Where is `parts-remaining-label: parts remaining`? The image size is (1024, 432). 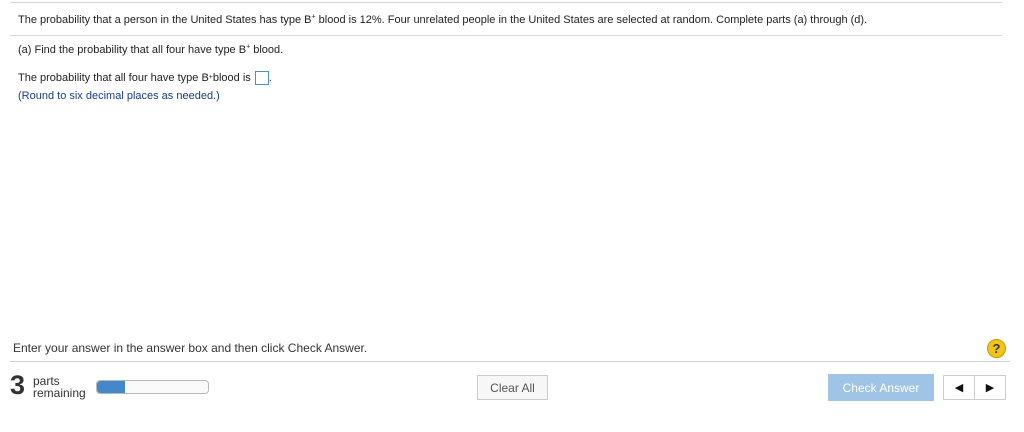 parts-remaining-label: parts remaining is located at coordinates (59, 387).